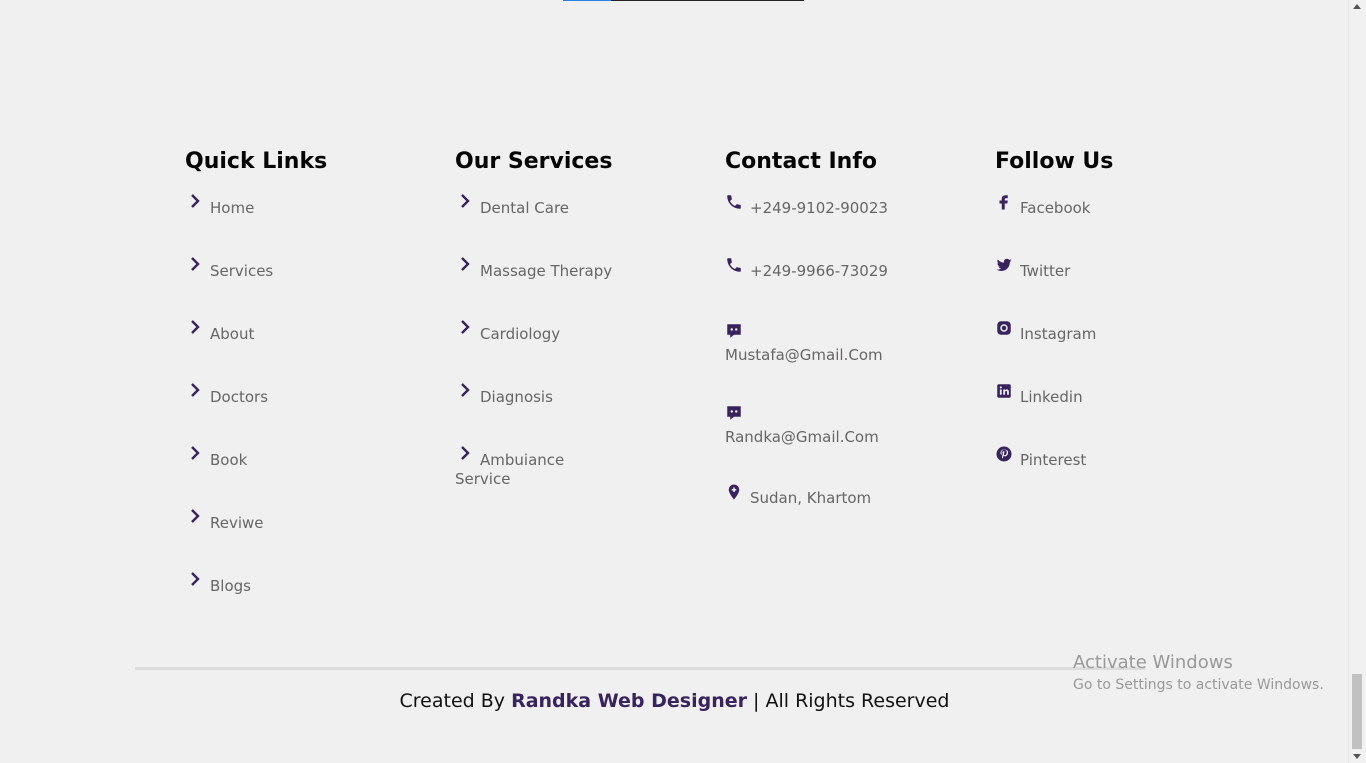 Image resolution: width=1366 pixels, height=763 pixels. I want to click on designer-link: Randka Web Designer, so click(629, 701).